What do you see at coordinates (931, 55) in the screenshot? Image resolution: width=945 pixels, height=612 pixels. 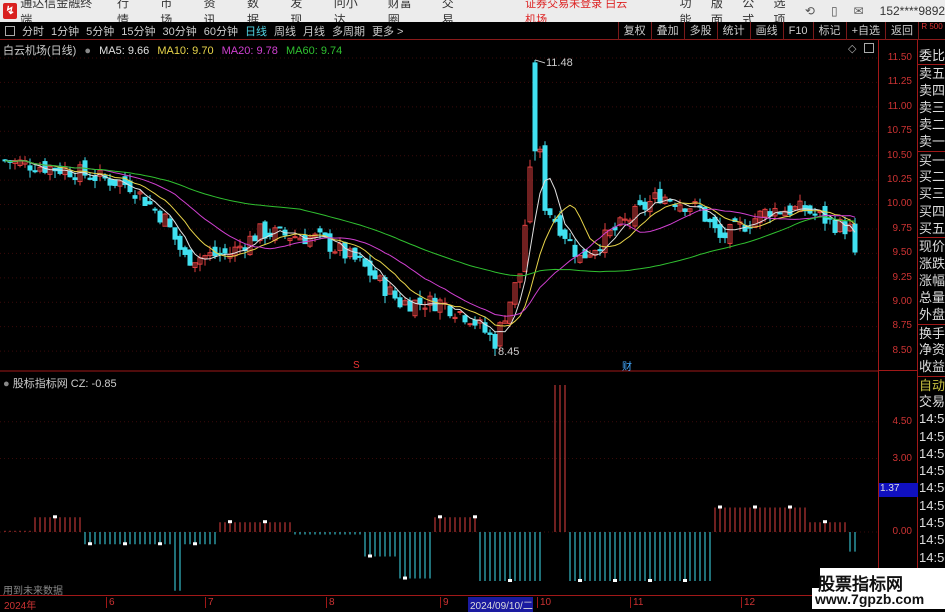 I see `quote-field: 委比` at bounding box center [931, 55].